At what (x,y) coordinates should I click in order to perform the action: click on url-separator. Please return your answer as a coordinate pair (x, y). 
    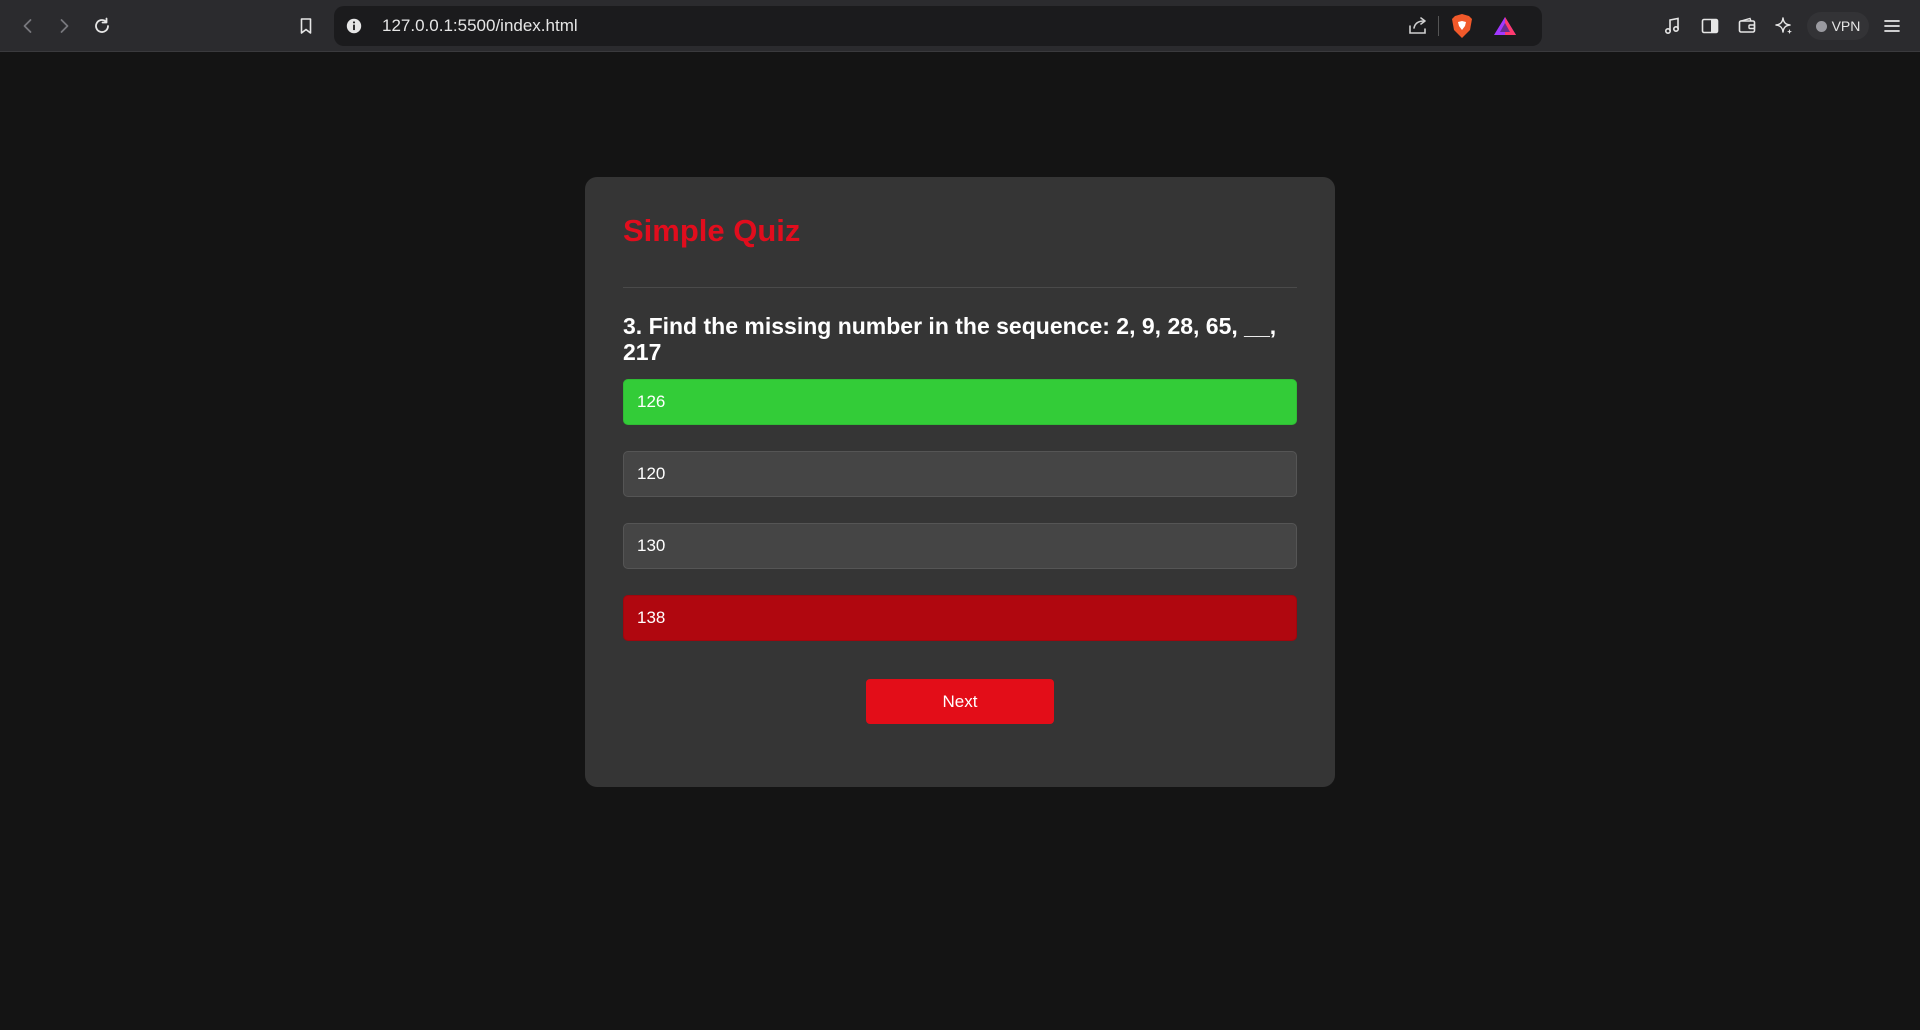
    Looking at the image, I should click on (1438, 26).